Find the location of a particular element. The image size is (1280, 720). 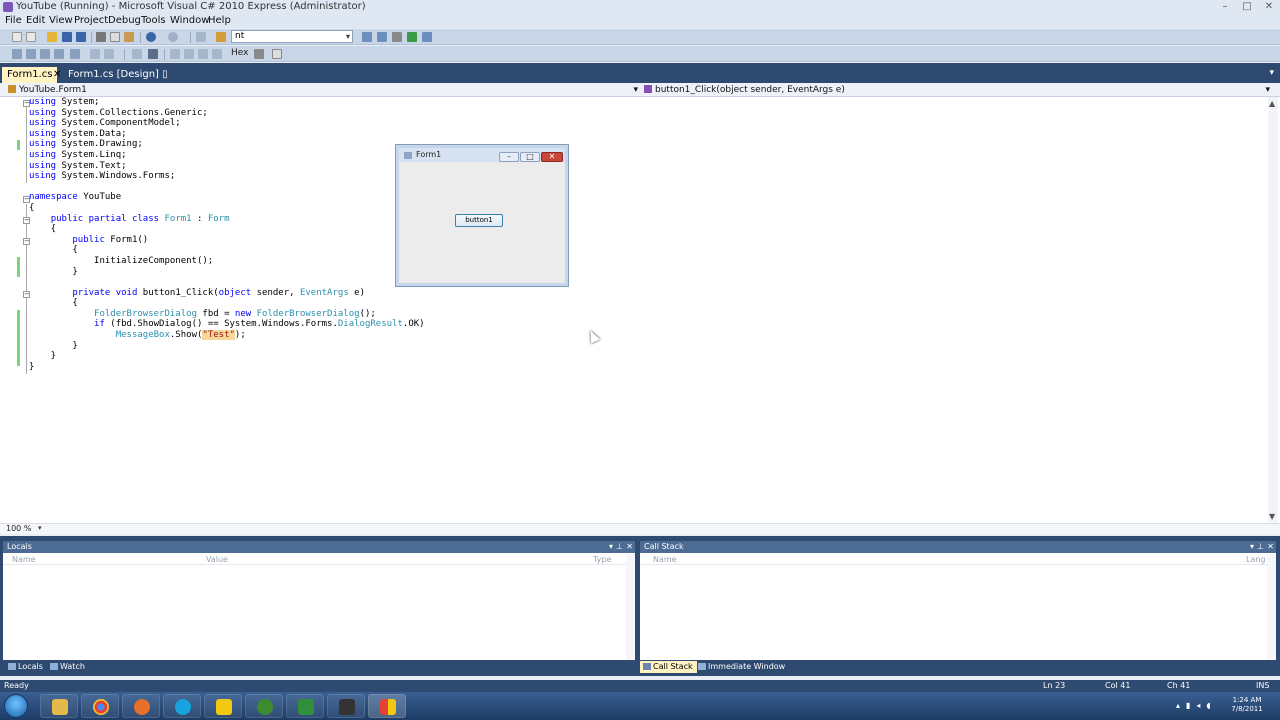

tab-immediate-window: Immediate Window is located at coordinates (742, 667).